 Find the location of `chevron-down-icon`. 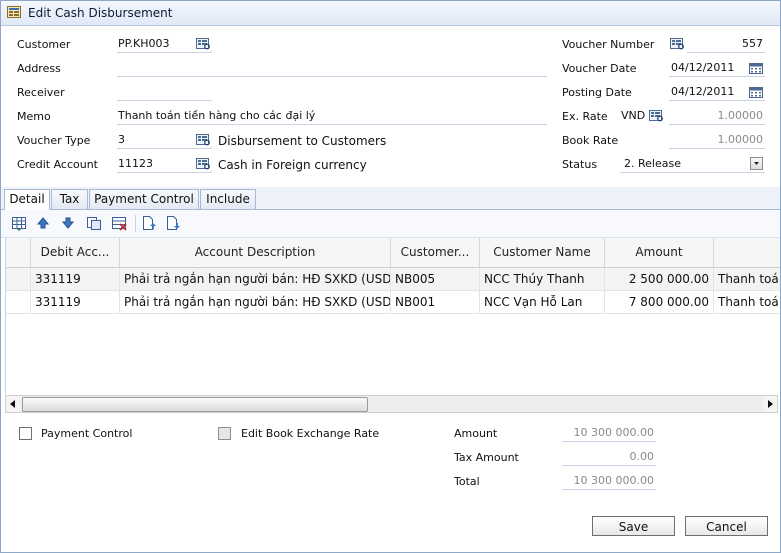

chevron-down-icon is located at coordinates (756, 163).